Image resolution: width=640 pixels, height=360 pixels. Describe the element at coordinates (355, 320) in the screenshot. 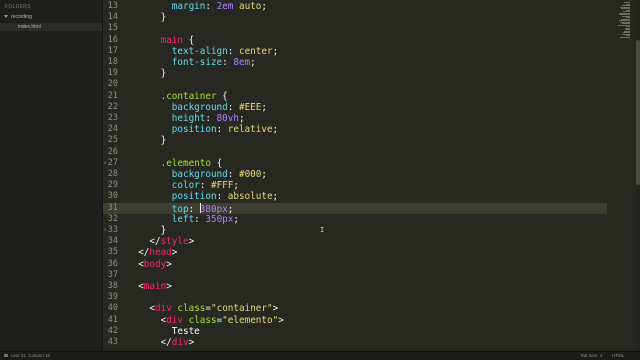

I see `code-line: 41 <div class="elemento">` at that location.